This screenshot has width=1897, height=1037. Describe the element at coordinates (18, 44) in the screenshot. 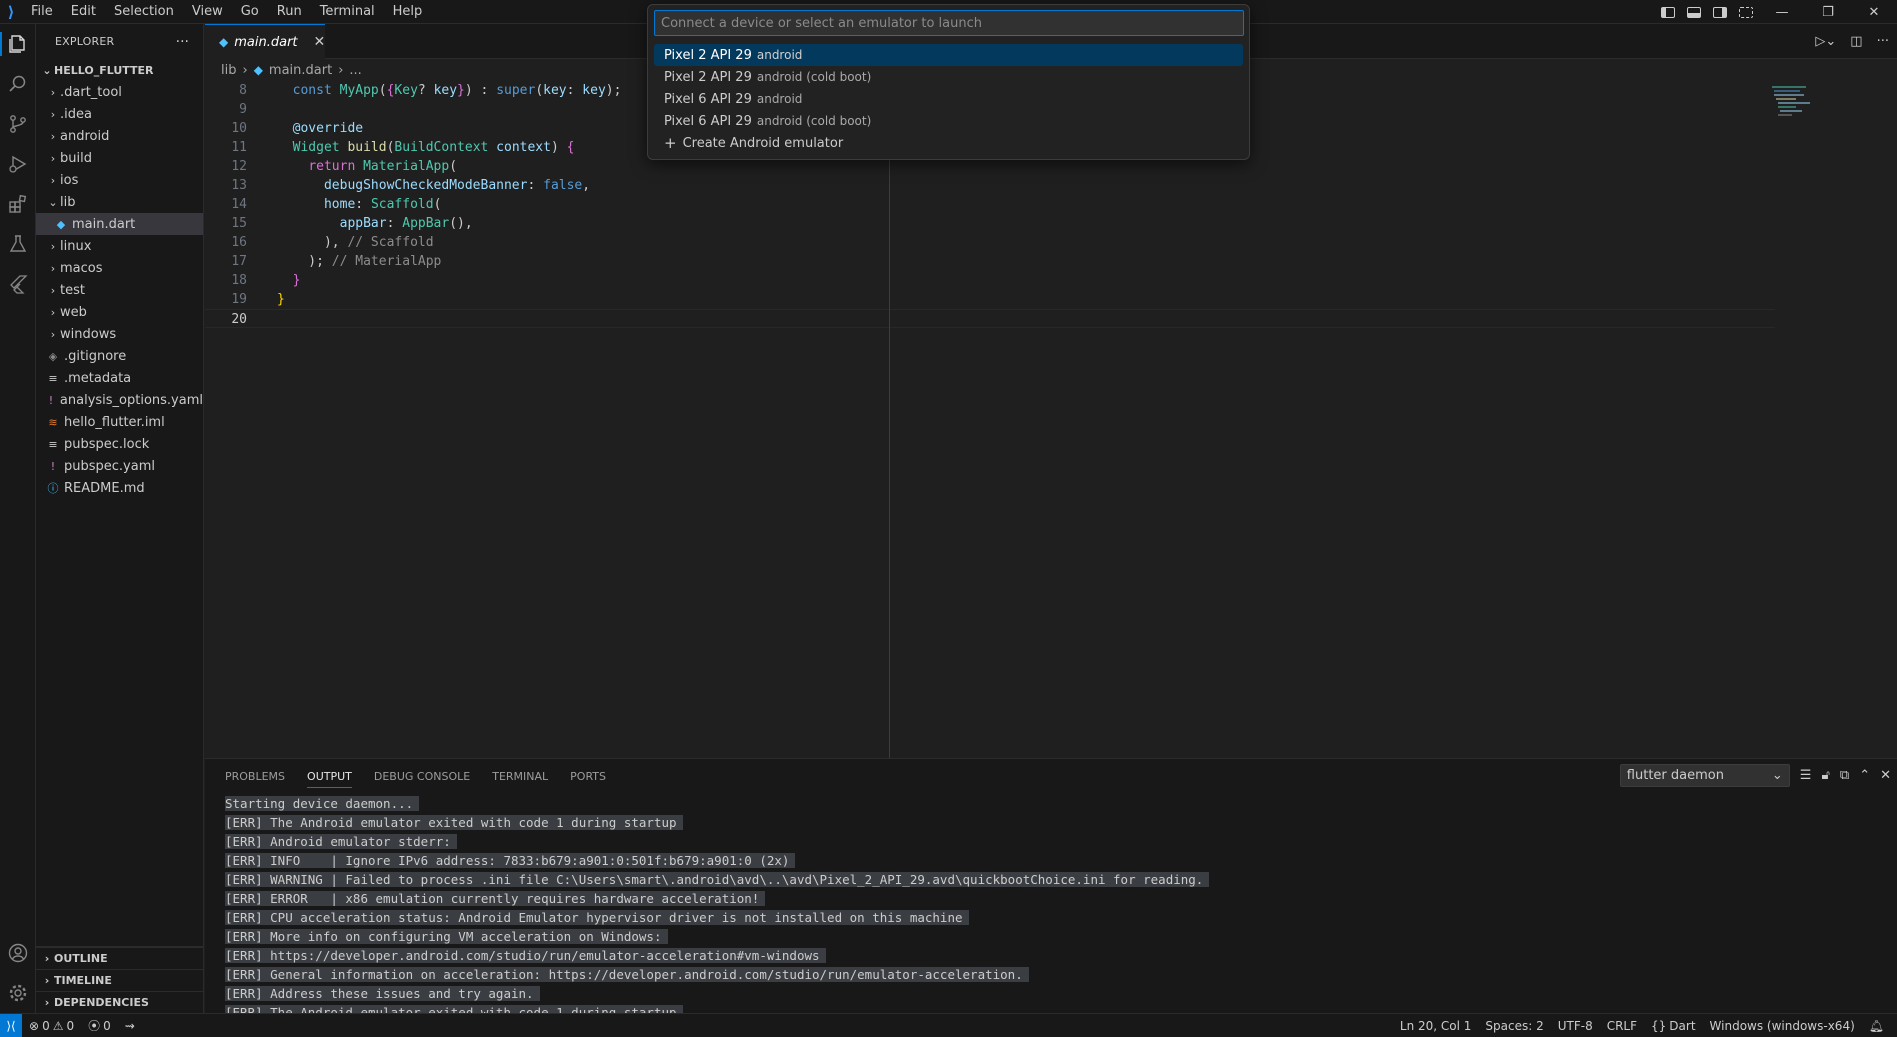

I see `explorer-icon` at that location.